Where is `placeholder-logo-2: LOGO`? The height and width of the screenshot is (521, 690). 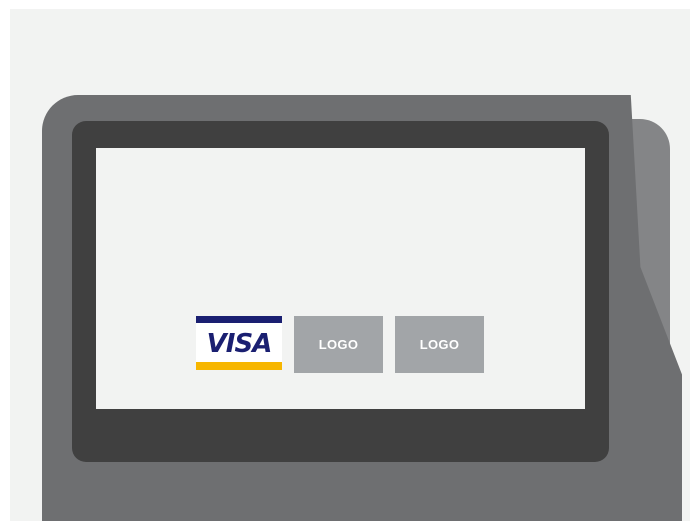 placeholder-logo-2: LOGO is located at coordinates (439, 344).